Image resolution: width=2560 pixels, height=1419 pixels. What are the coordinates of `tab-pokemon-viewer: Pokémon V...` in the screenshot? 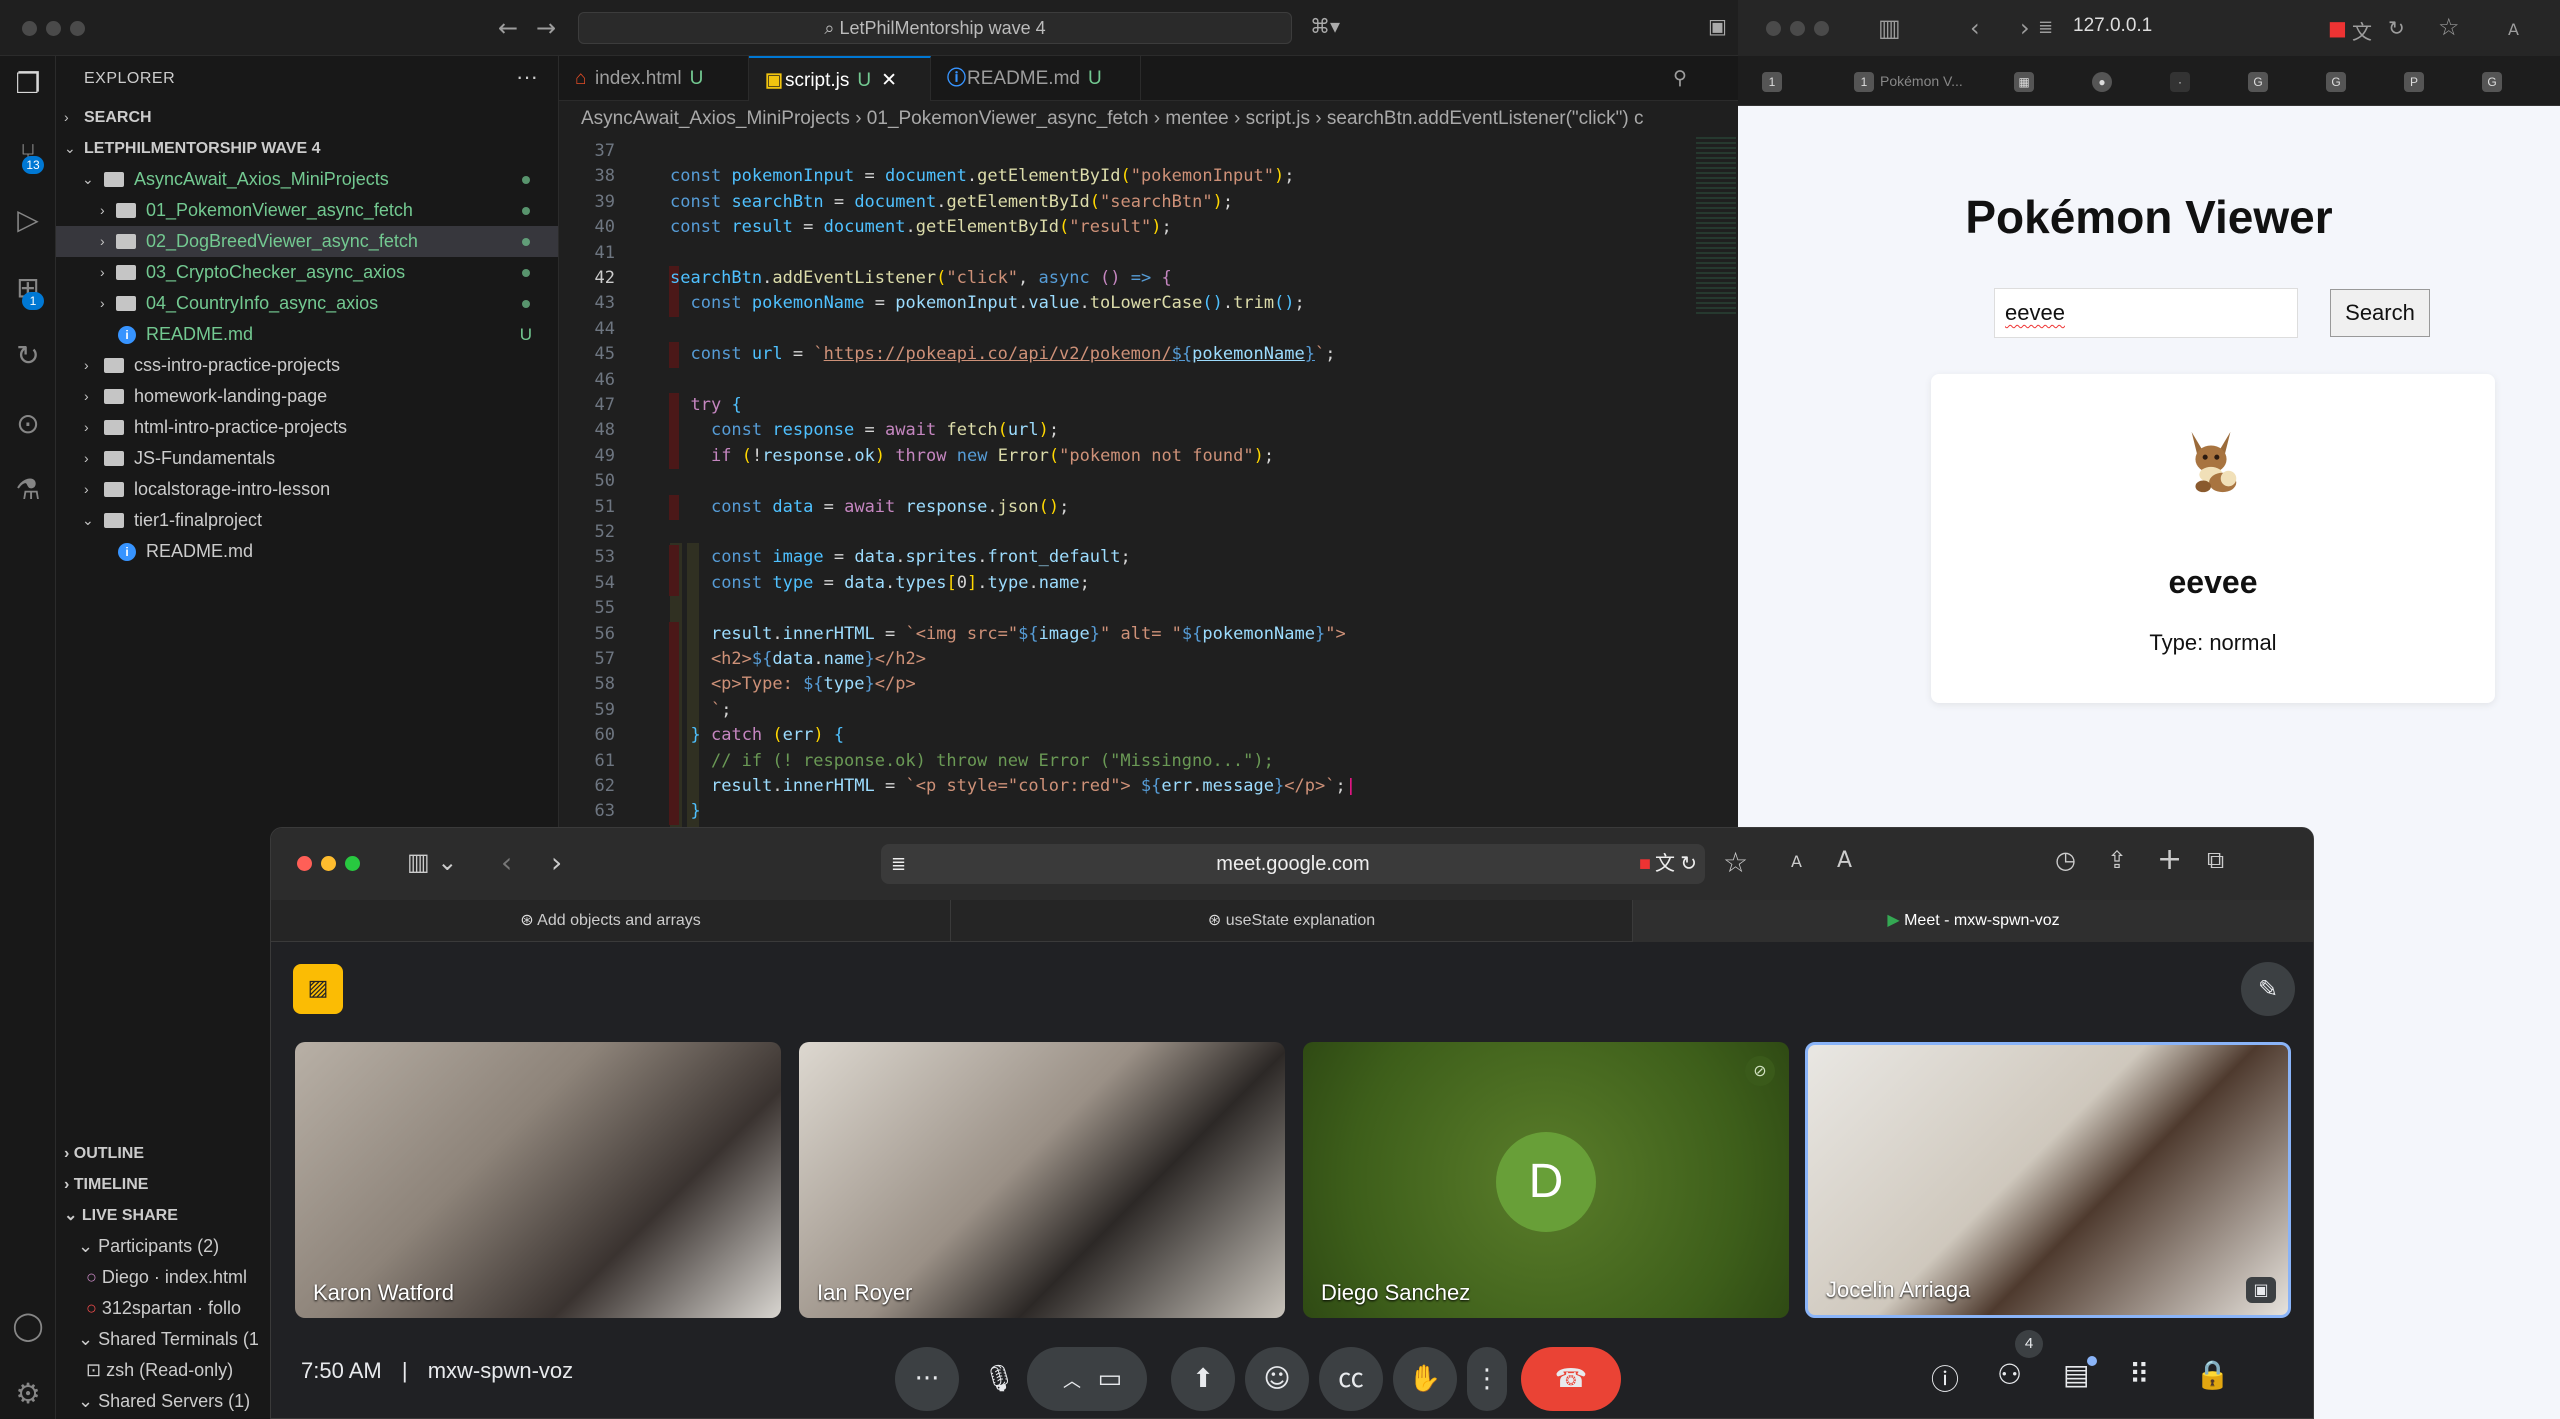 It's located at (1921, 81).